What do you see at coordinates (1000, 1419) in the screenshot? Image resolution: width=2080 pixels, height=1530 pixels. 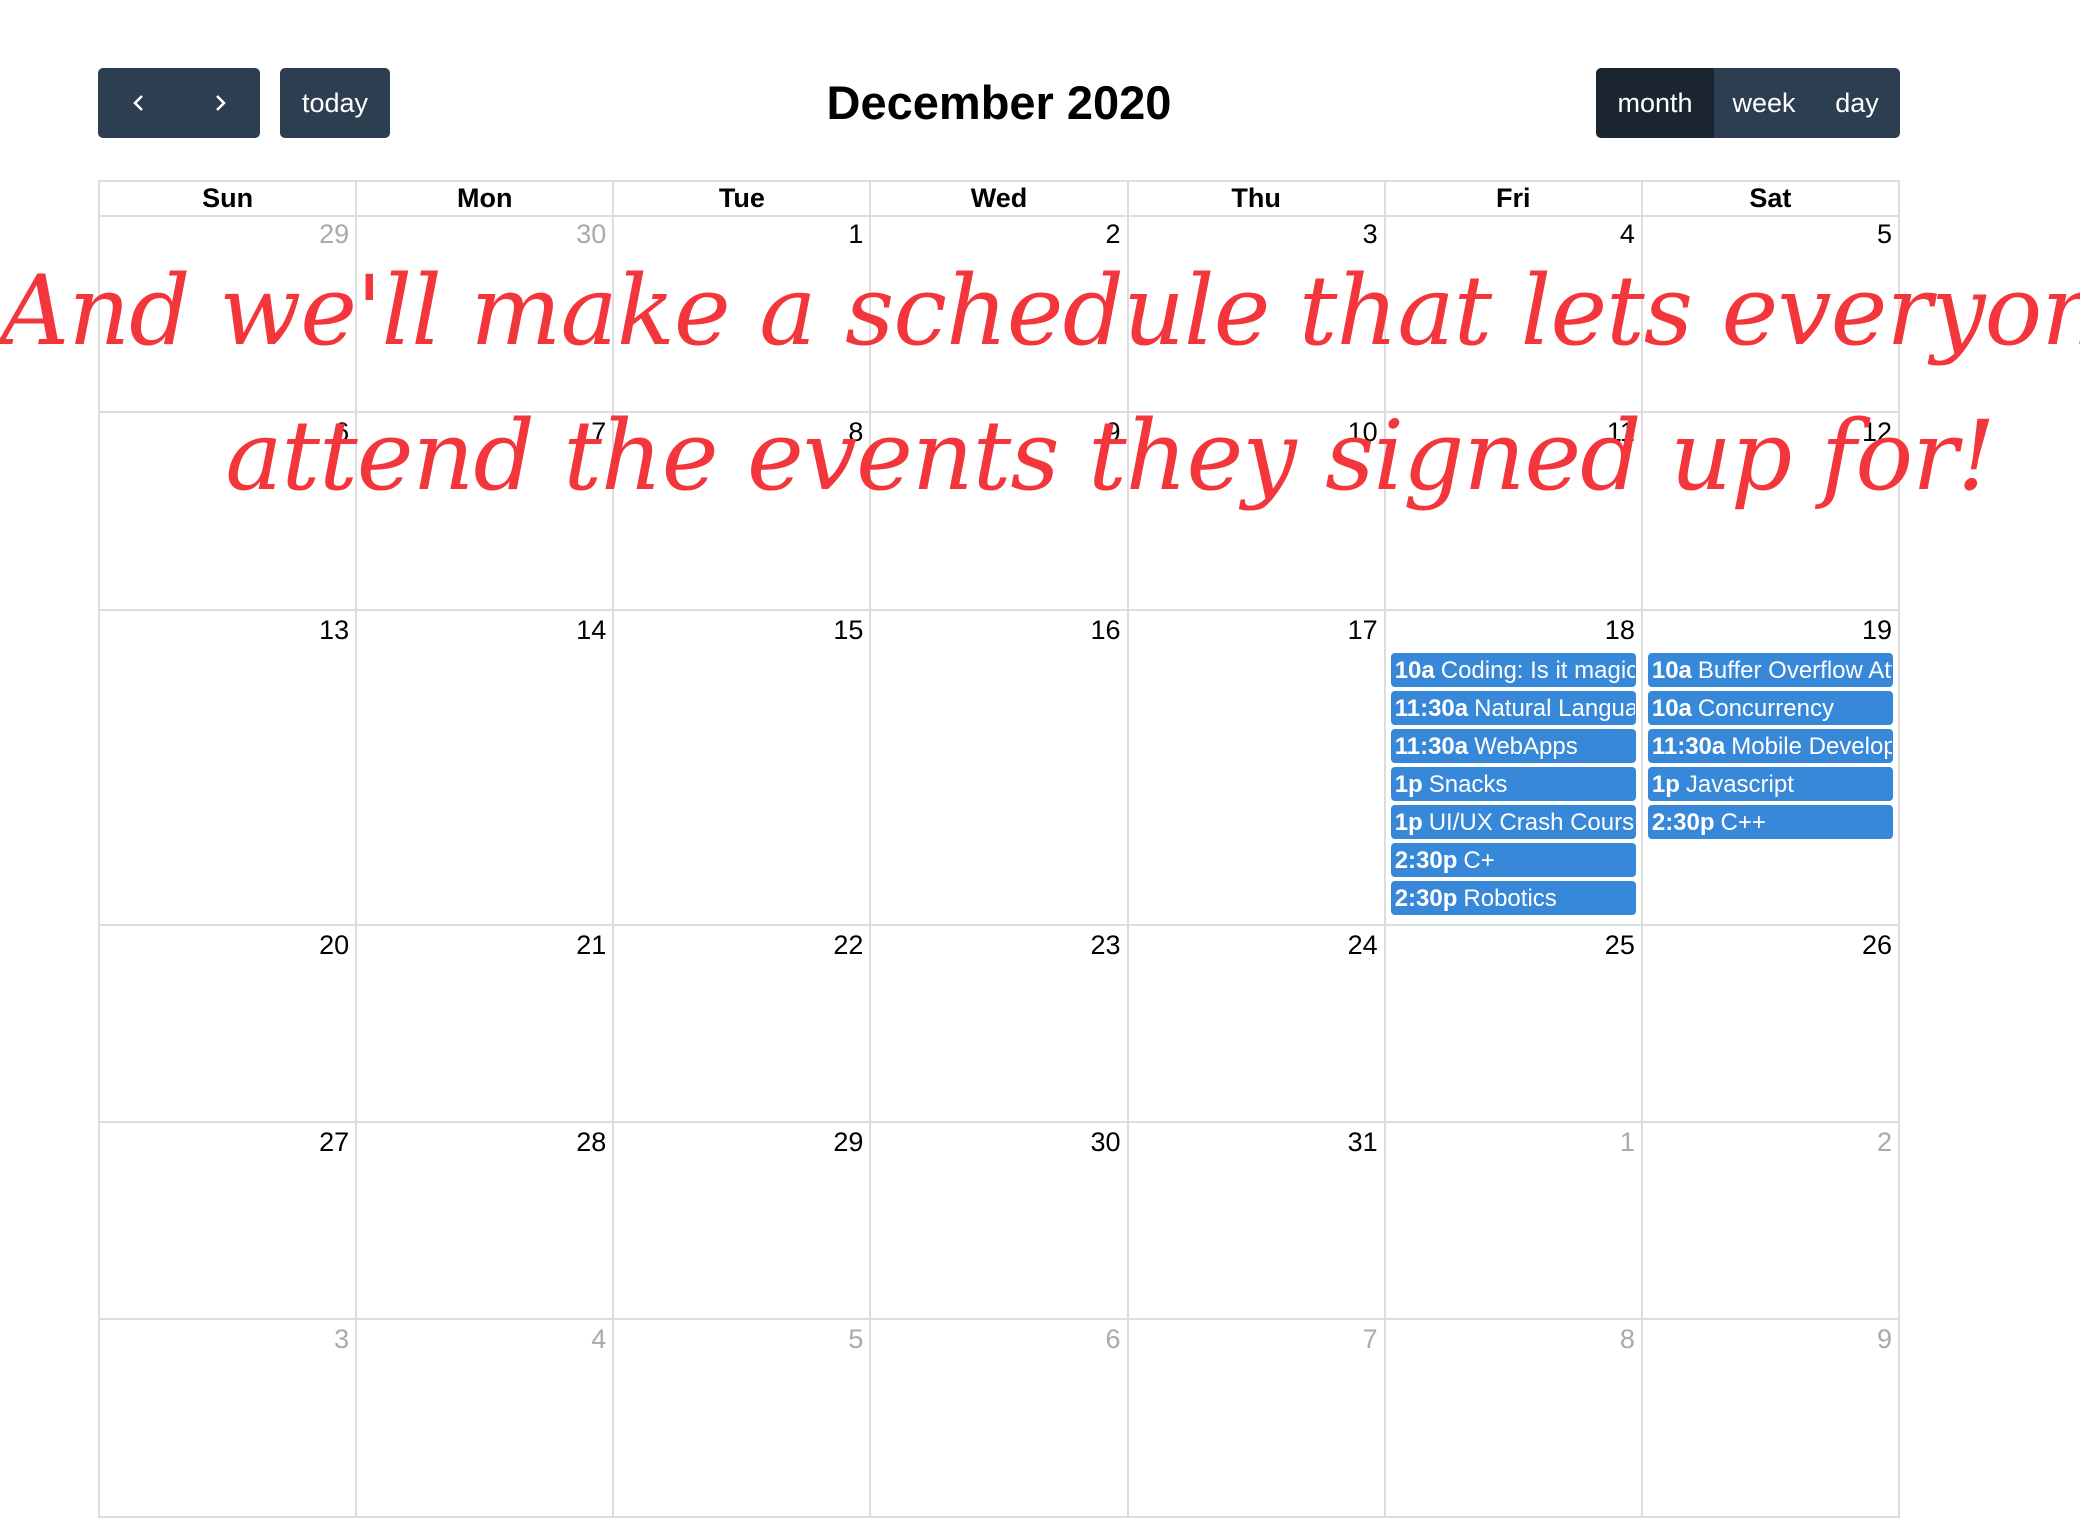 I see `day-cell: 6` at bounding box center [1000, 1419].